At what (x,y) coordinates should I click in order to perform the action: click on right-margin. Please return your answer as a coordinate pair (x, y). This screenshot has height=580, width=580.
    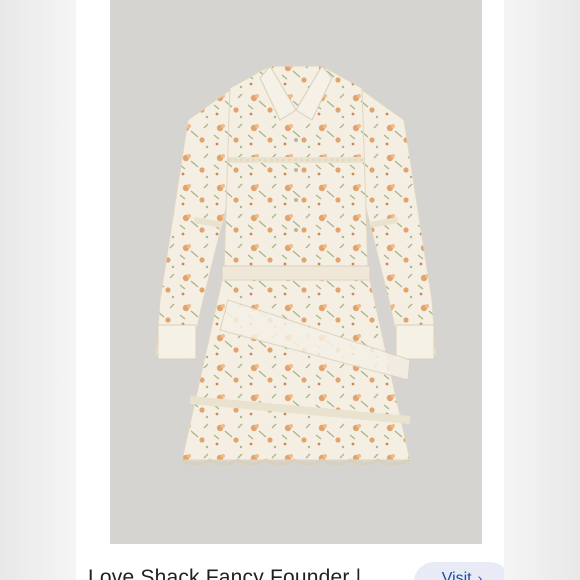
    Looking at the image, I should click on (542, 290).